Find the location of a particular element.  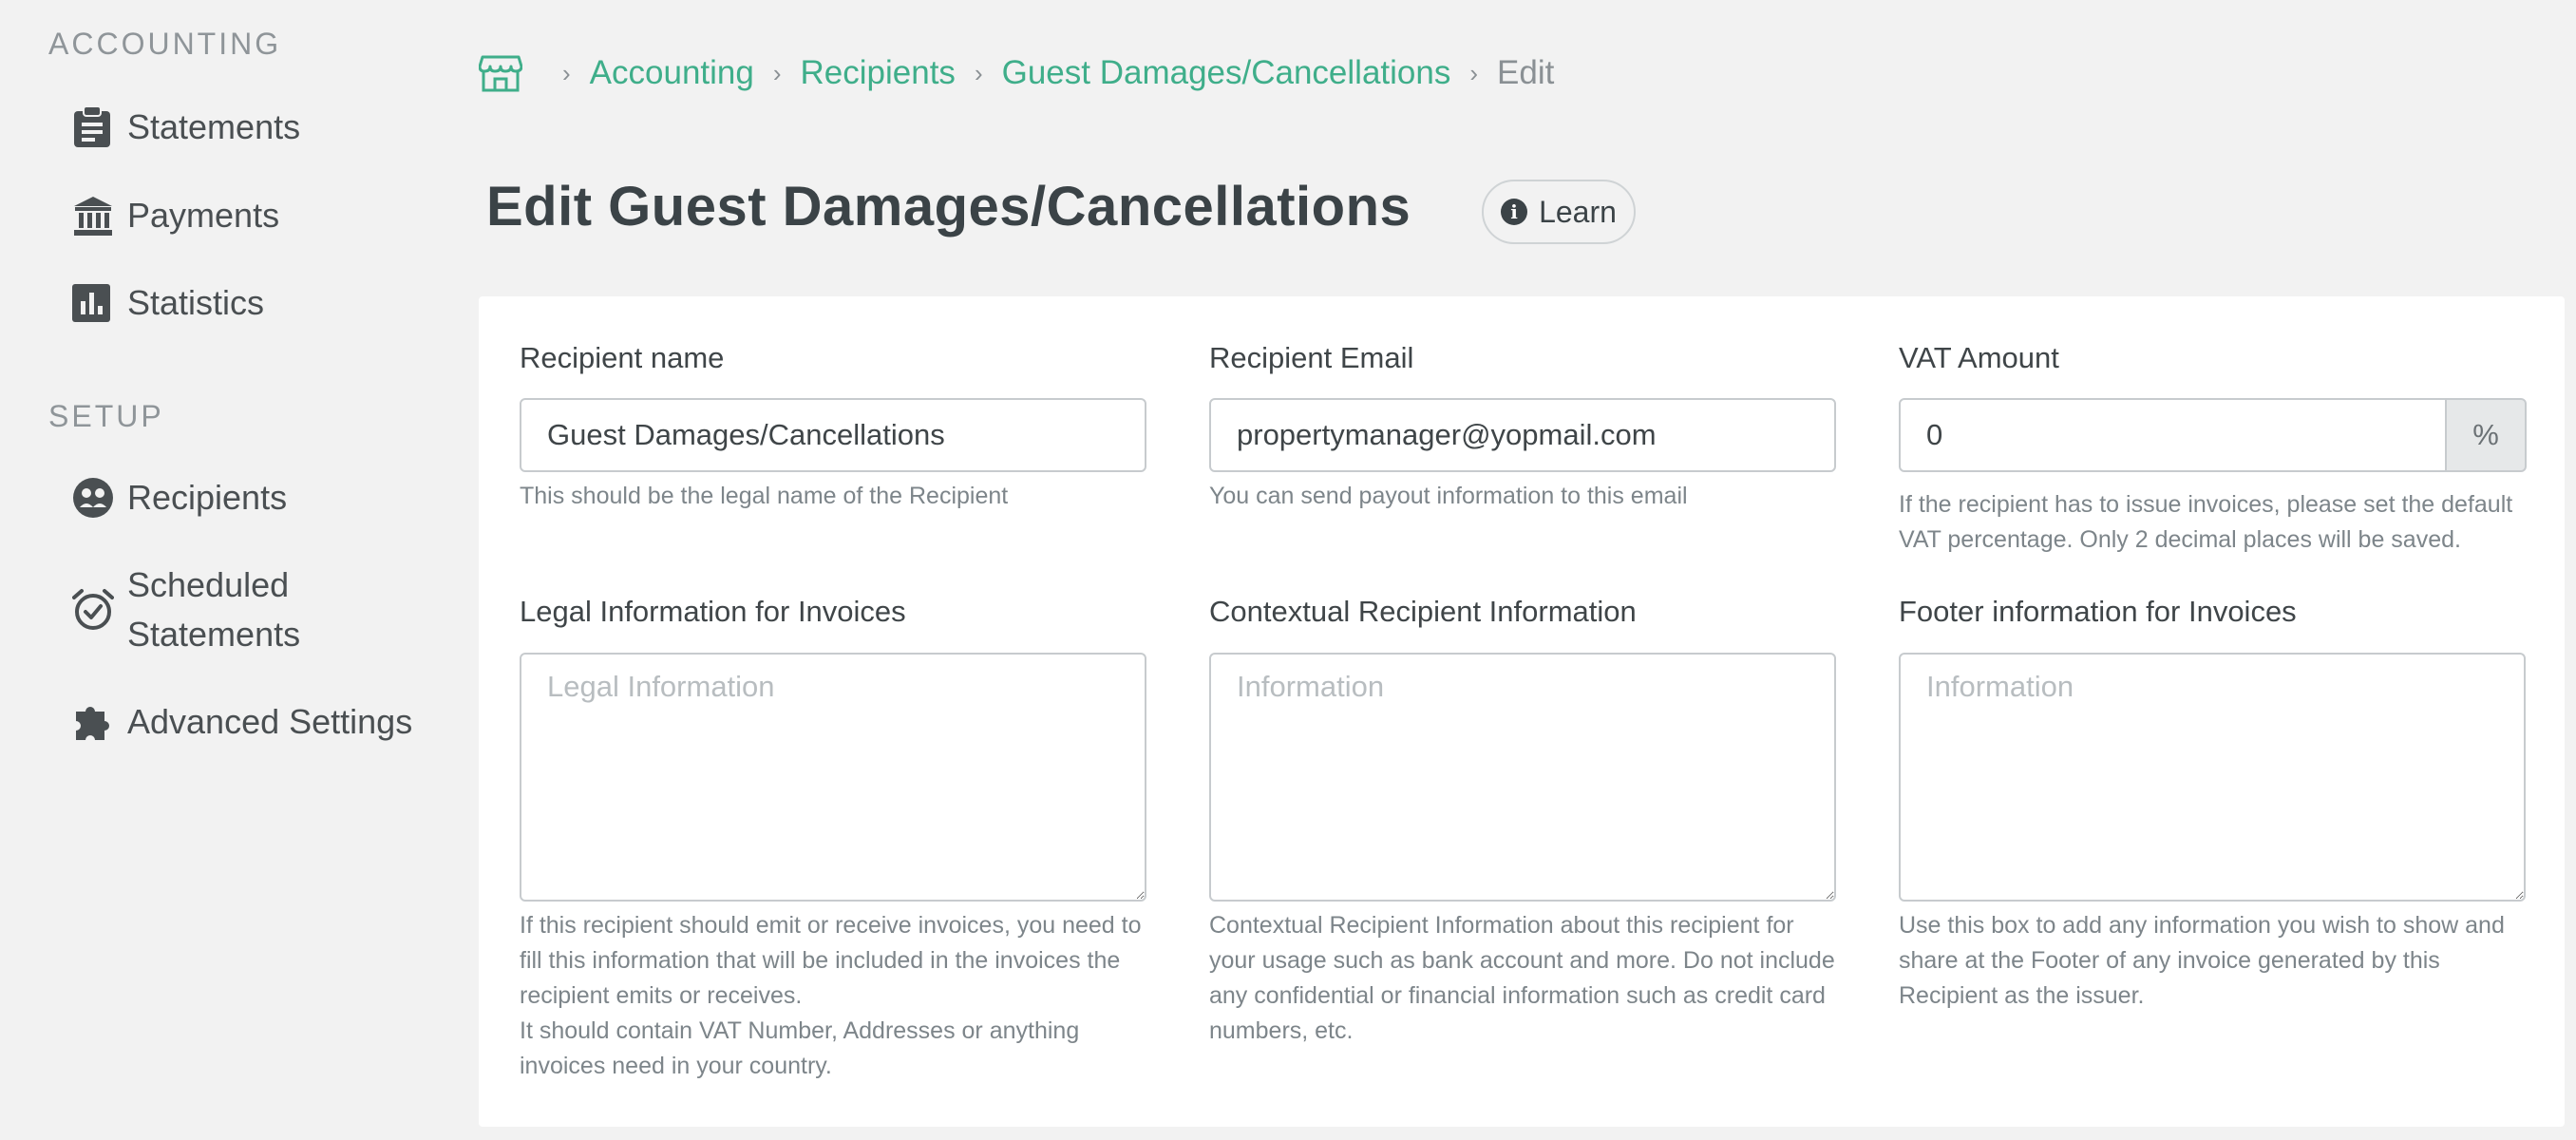

footer-info-label: Footer information for Invoices is located at coordinates (2098, 611).